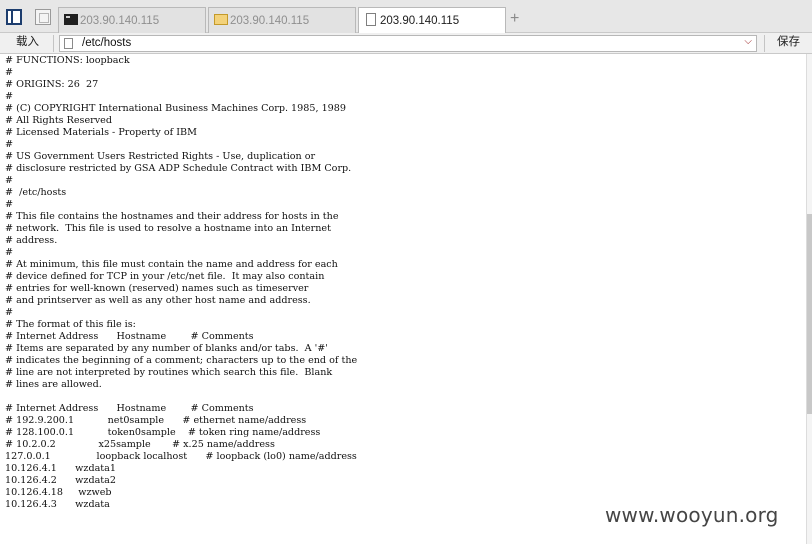  What do you see at coordinates (36, 192) in the screenshot?
I see `file-line: # /etc/hosts` at bounding box center [36, 192].